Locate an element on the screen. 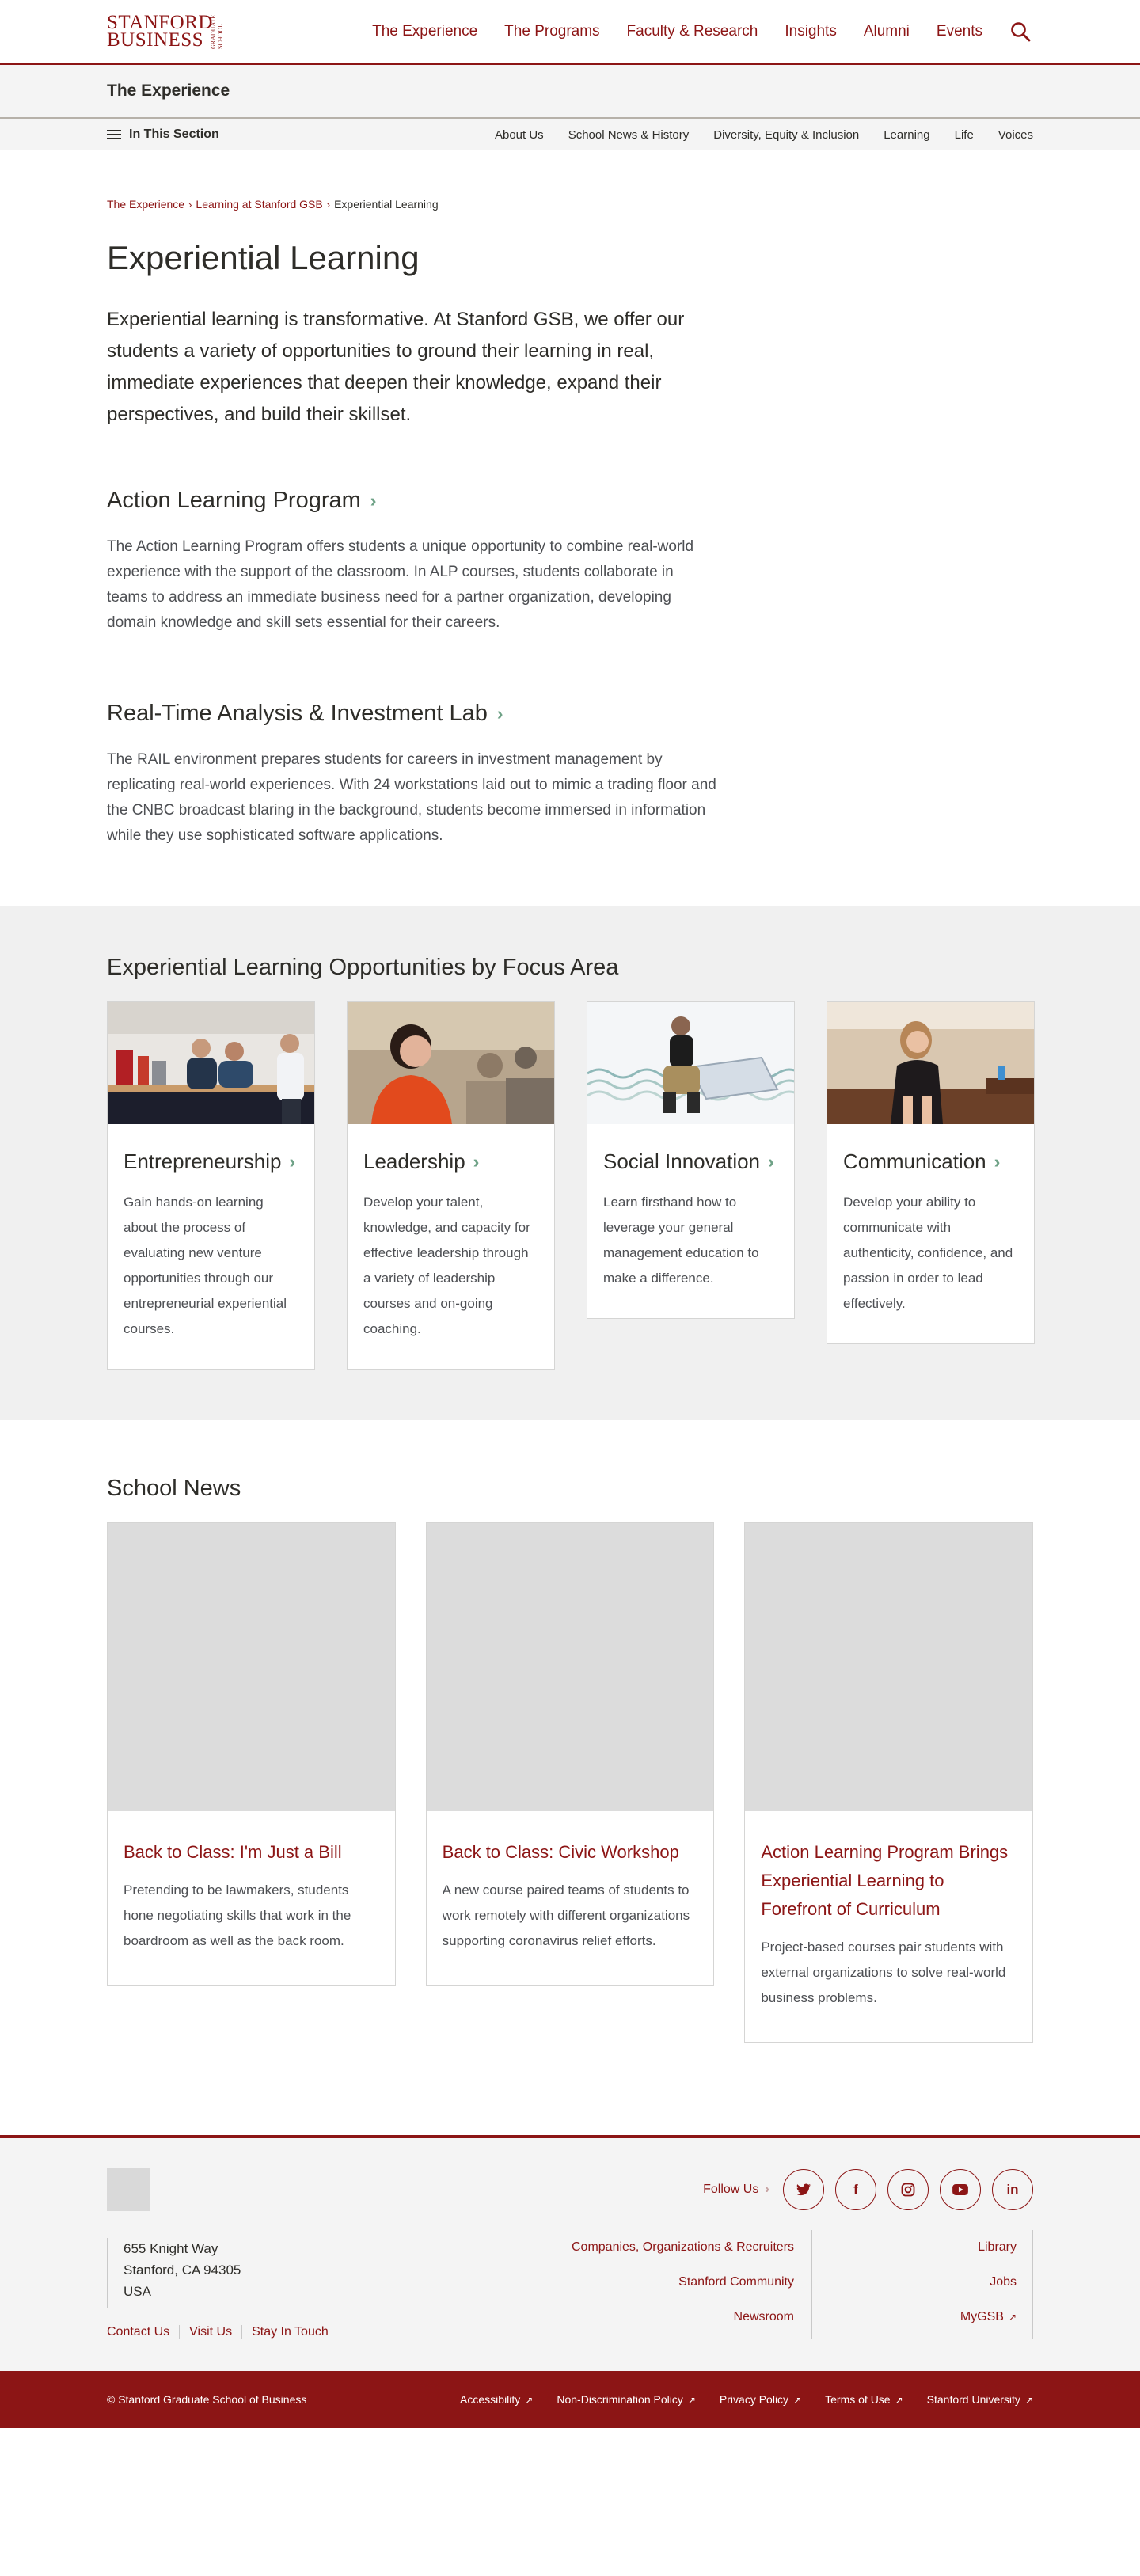 This screenshot has width=1140, height=2576. search-button is located at coordinates (1020, 32).